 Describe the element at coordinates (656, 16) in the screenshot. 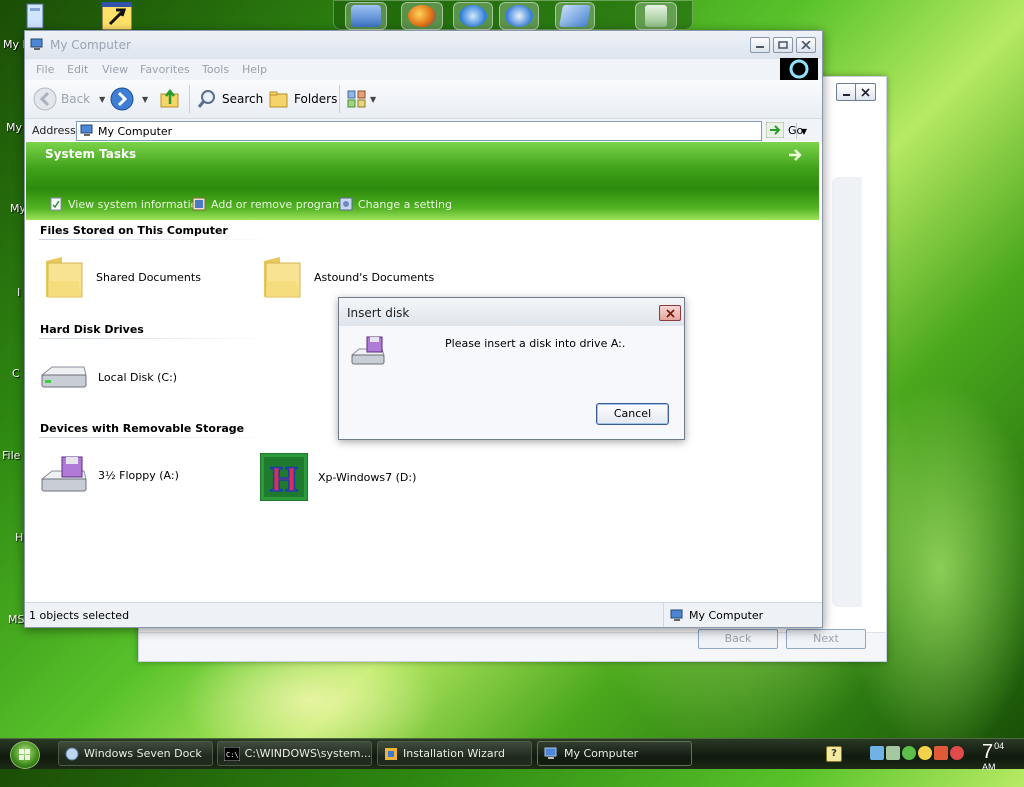

I see `dock-recycle-bin-icon` at that location.